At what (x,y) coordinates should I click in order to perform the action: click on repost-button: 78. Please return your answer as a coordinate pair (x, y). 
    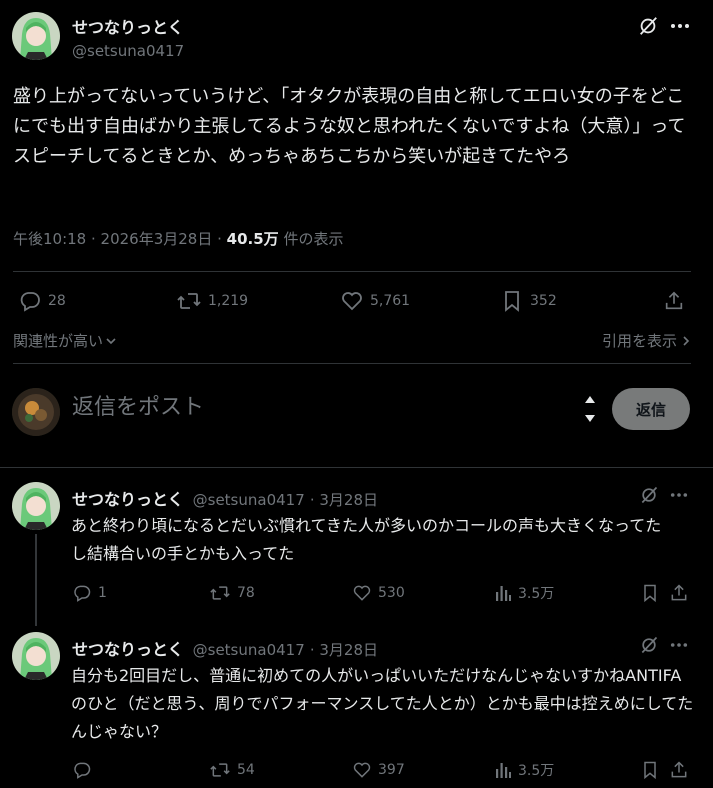
    Looking at the image, I should click on (232, 593).